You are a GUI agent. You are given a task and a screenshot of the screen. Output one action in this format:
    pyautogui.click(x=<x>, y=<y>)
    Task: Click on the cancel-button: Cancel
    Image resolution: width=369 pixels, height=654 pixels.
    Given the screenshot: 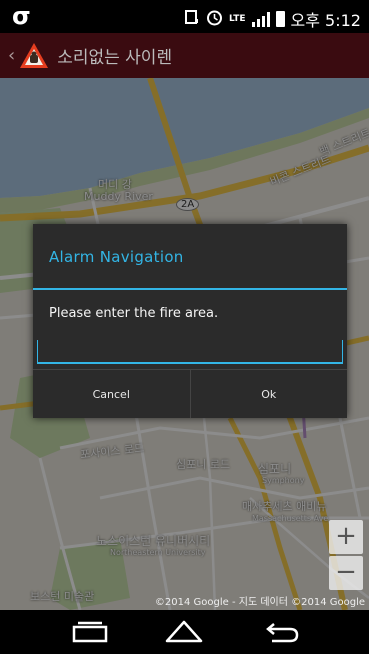 What is the action you would take?
    pyautogui.click(x=111, y=394)
    